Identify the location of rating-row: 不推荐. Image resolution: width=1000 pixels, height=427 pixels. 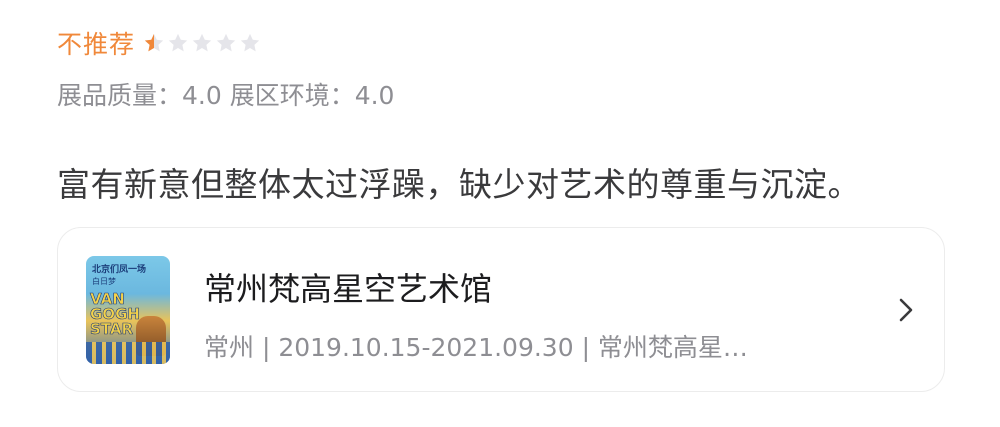
(159, 43).